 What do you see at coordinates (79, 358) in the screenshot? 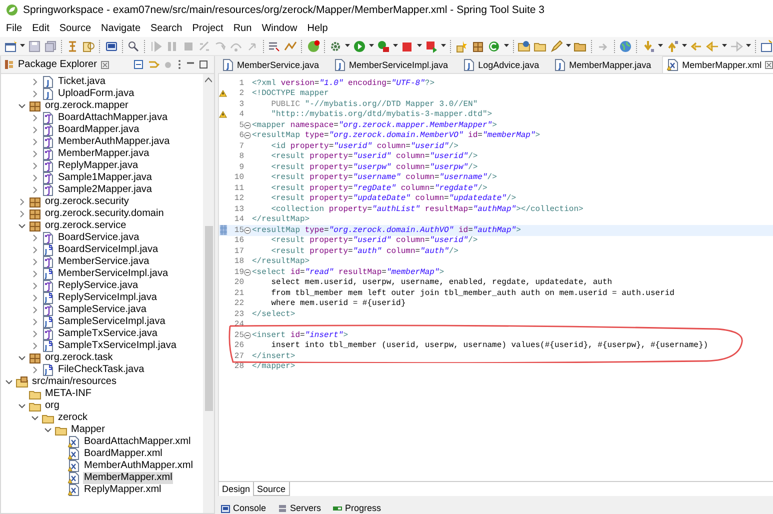
I see `tree-item: org.zerock.task` at bounding box center [79, 358].